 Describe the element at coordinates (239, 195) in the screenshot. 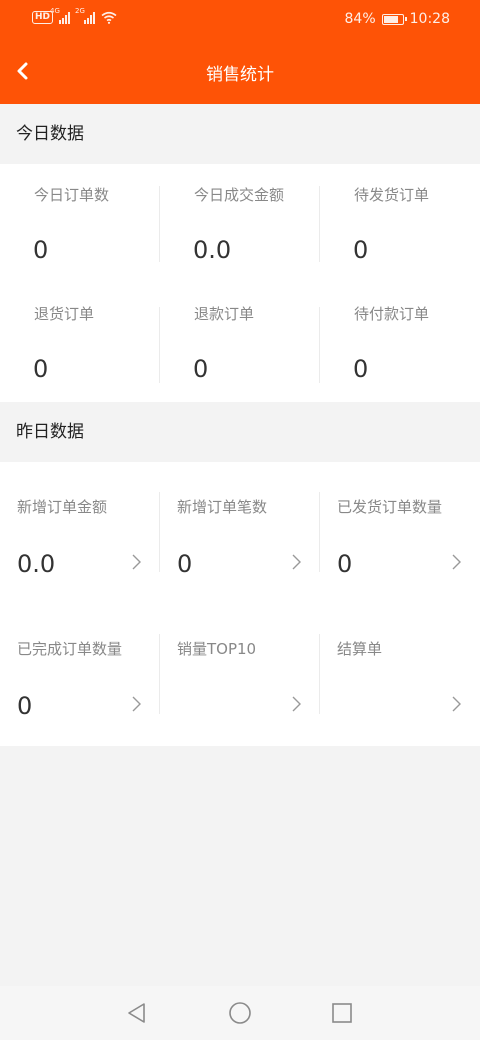

I see `stat-label: 今日成交金额` at that location.